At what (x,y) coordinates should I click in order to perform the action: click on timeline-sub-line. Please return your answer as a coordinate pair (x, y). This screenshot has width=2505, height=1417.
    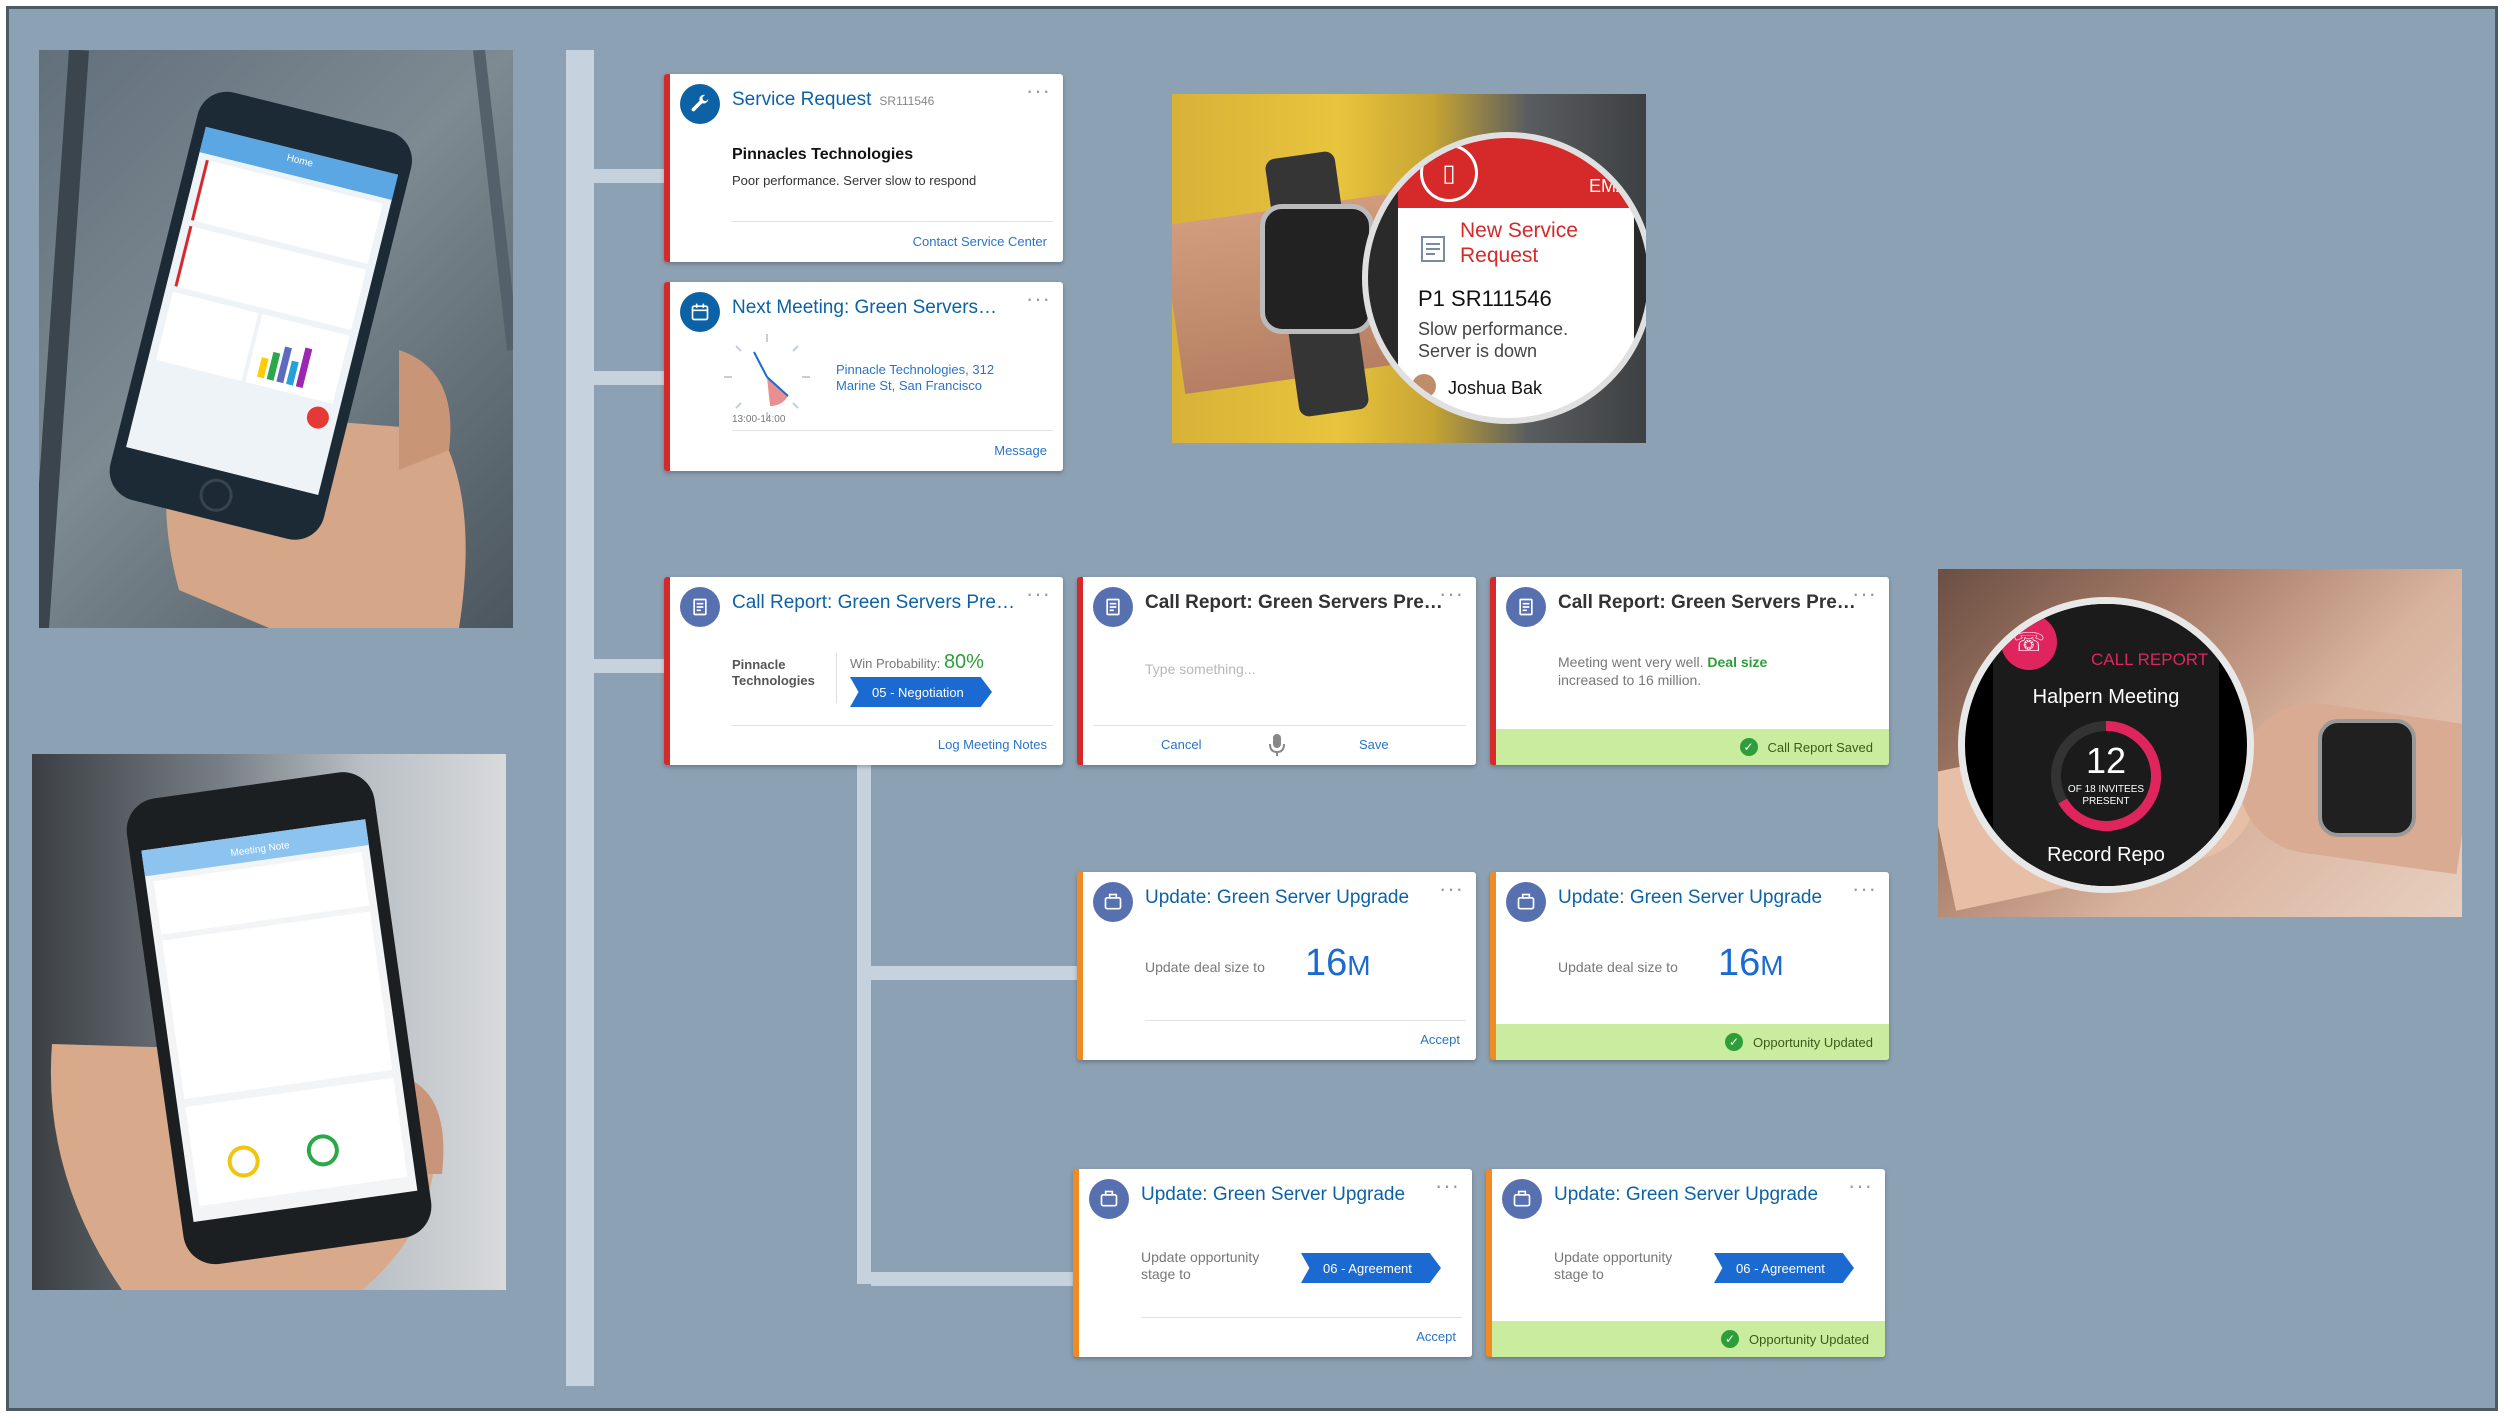
    Looking at the image, I should click on (864, 1024).